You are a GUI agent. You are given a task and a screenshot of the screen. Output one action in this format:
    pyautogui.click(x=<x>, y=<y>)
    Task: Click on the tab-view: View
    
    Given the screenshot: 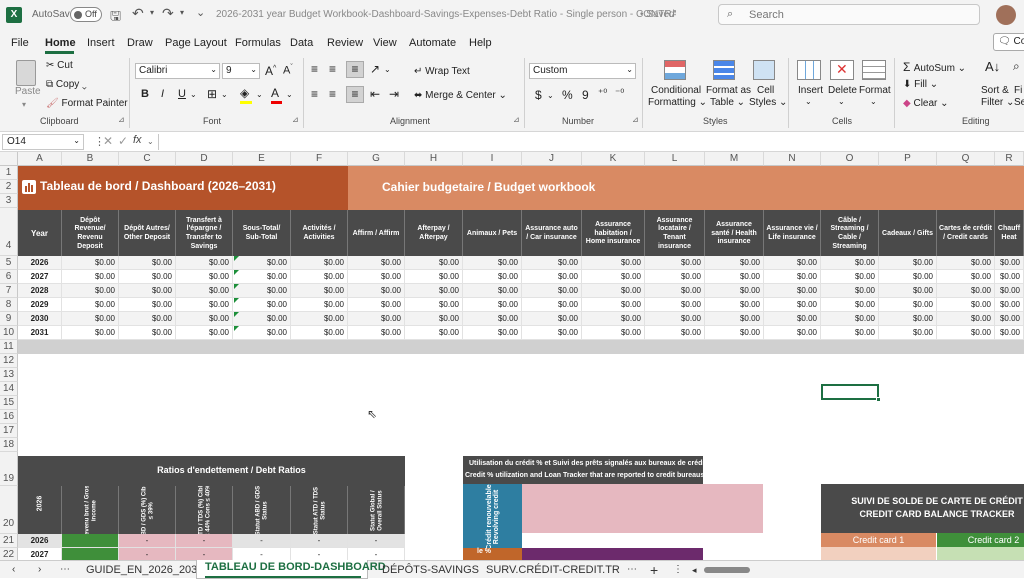 What is the action you would take?
    pyautogui.click(x=385, y=43)
    